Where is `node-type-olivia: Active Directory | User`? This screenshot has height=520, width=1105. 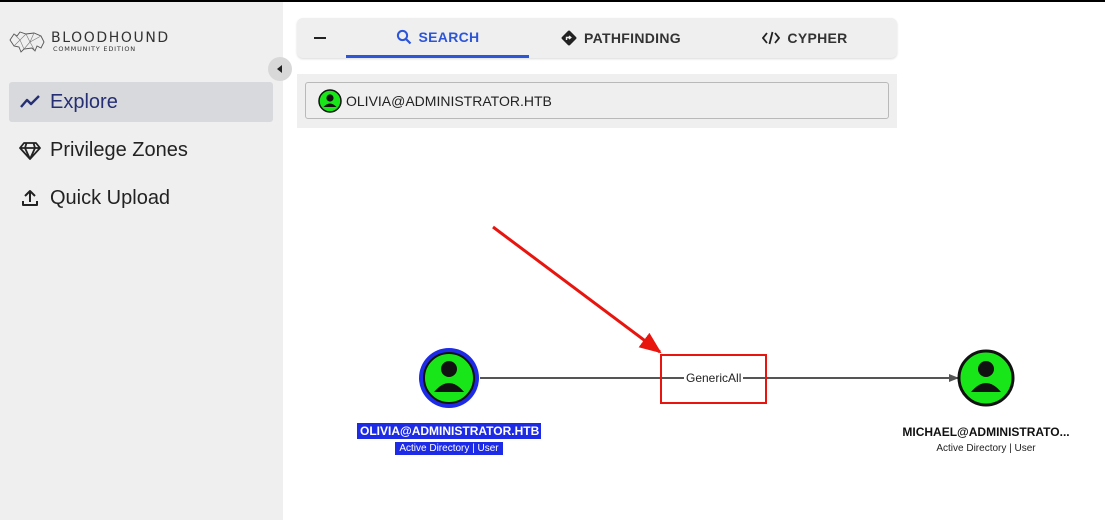
node-type-olivia: Active Directory | User is located at coordinates (449, 448).